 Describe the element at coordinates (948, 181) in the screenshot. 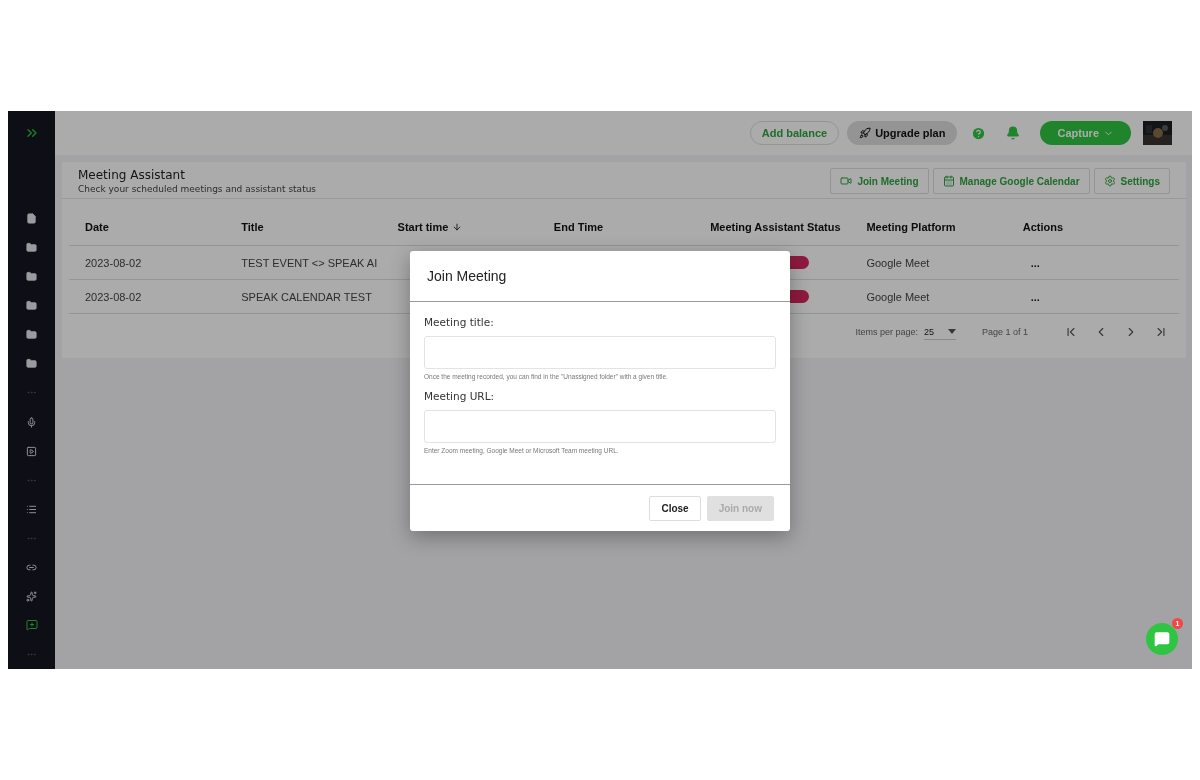

I see `calendar-icon` at that location.